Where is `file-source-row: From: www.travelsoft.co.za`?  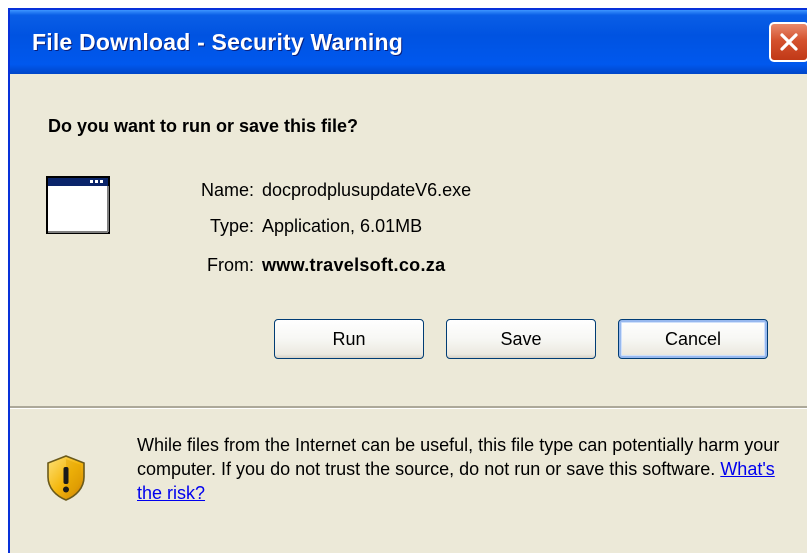 file-source-row: From: www.travelsoft.co.za is located at coordinates (303, 265).